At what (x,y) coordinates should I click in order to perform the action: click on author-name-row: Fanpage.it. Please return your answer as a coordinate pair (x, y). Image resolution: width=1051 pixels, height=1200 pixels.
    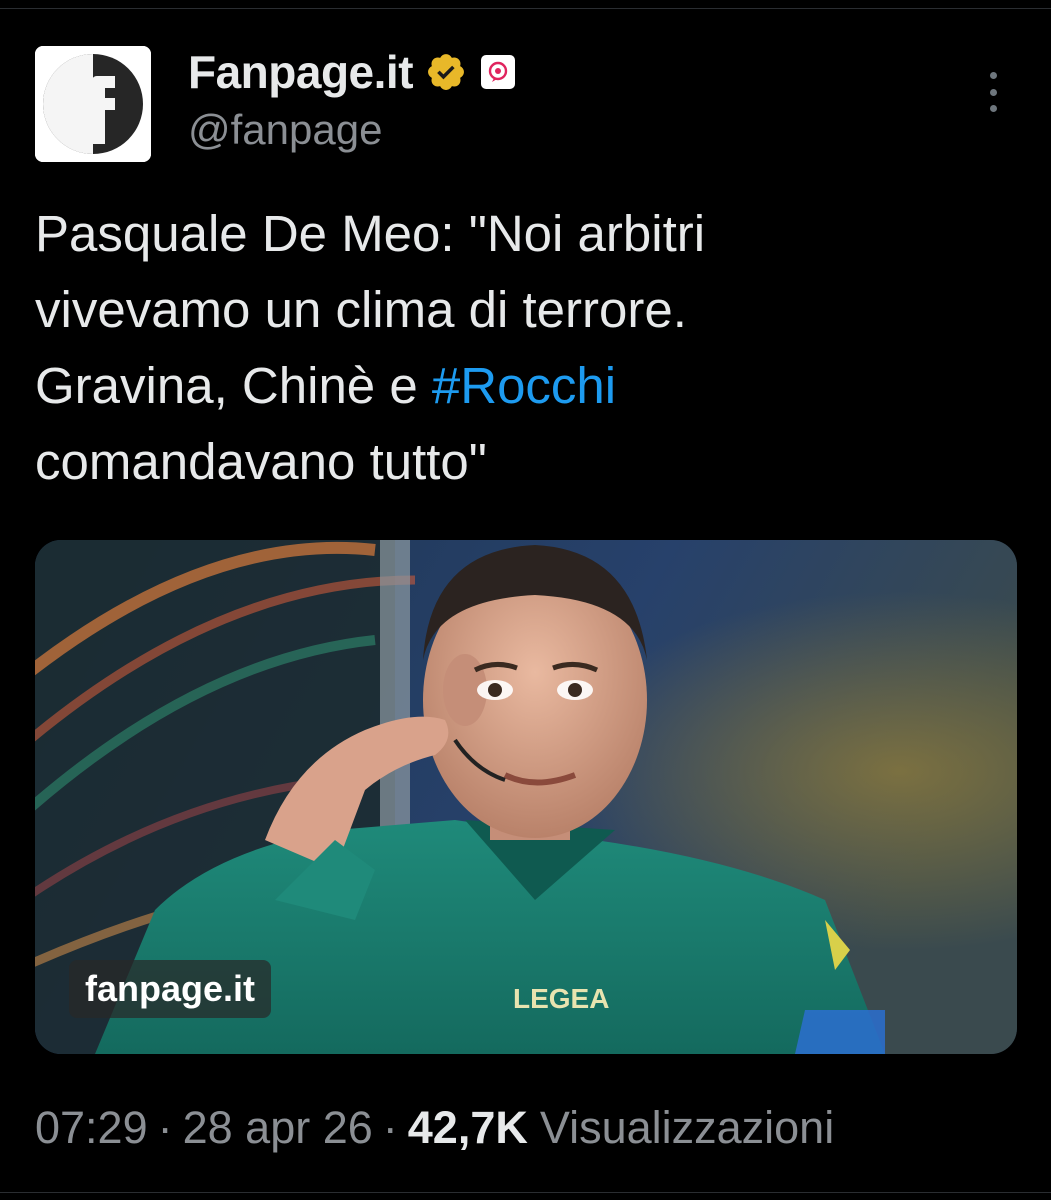
    Looking at the image, I should click on (352, 72).